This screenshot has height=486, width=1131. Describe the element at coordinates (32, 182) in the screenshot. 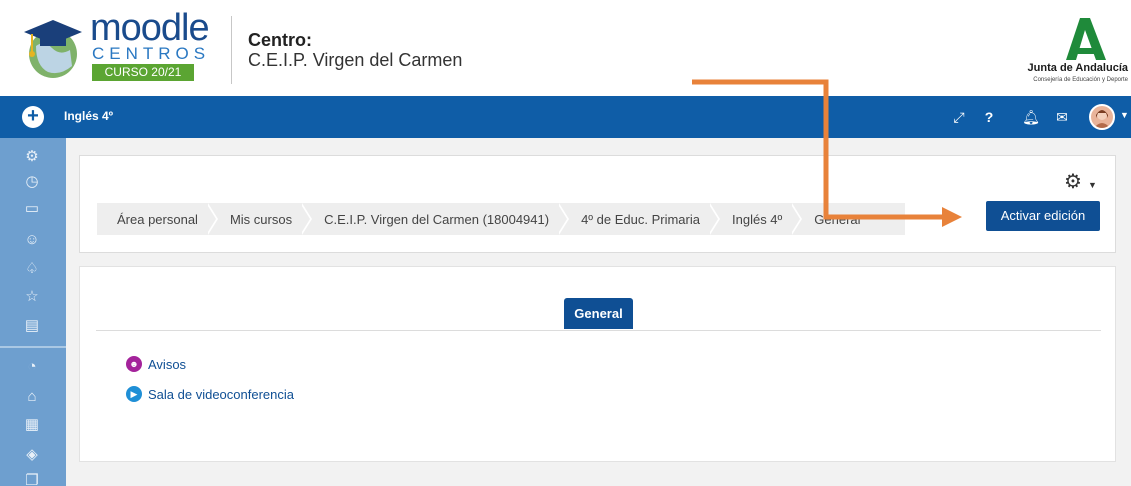

I see `clock-icon: ◷` at that location.